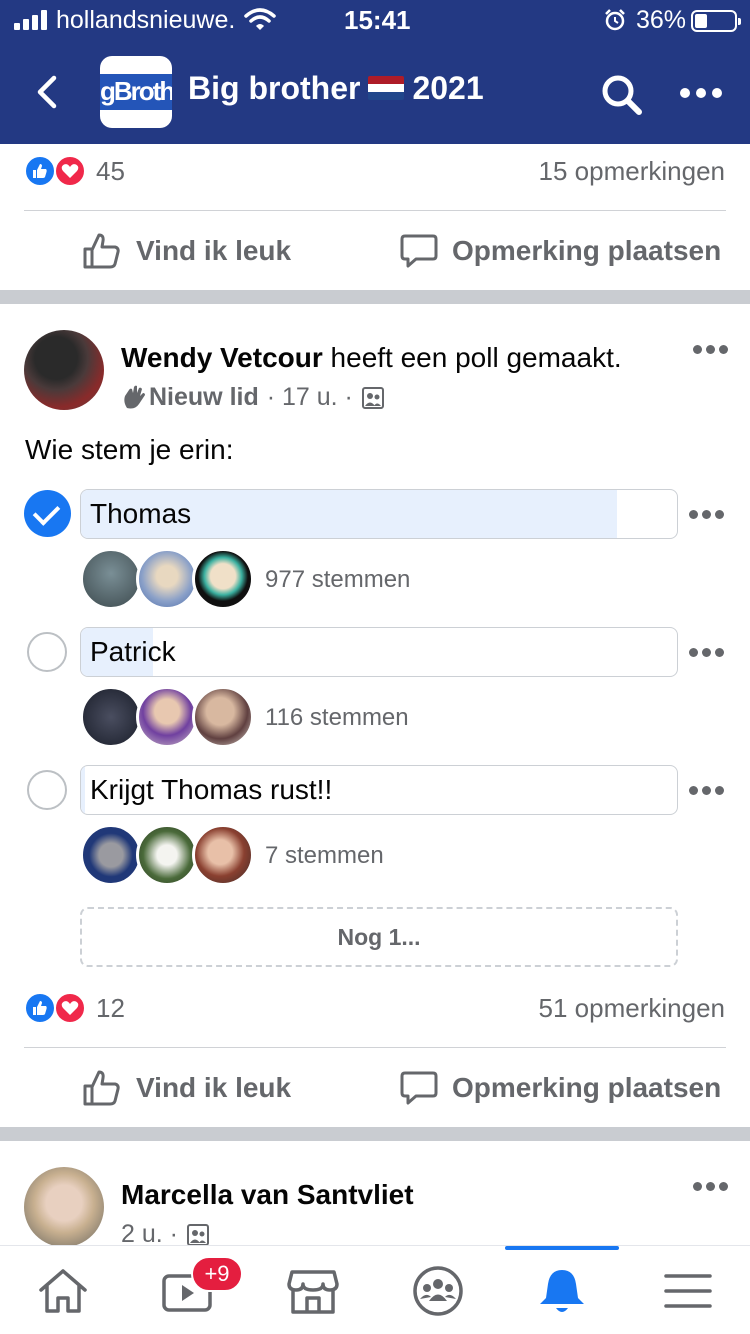  I want to click on wifi-icon, so click(260, 19).